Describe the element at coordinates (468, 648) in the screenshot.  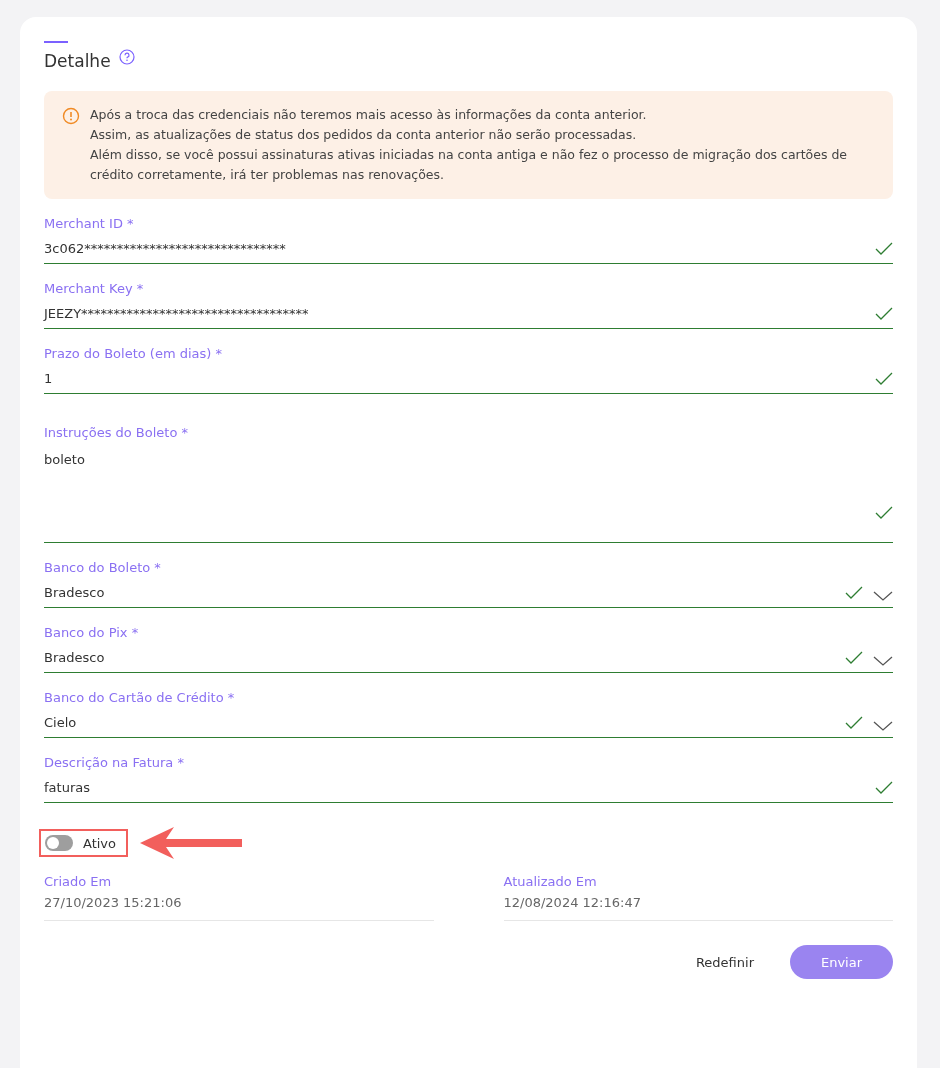
I see `select-field: Banco do Pix * Bradesco` at that location.